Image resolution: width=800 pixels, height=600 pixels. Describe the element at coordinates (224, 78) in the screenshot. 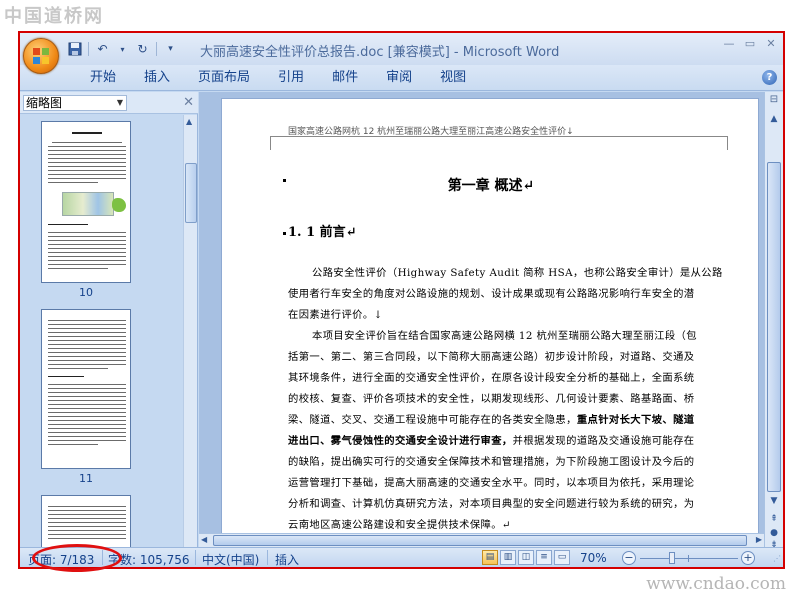

I see `tab-page-layout: 页面布局` at that location.